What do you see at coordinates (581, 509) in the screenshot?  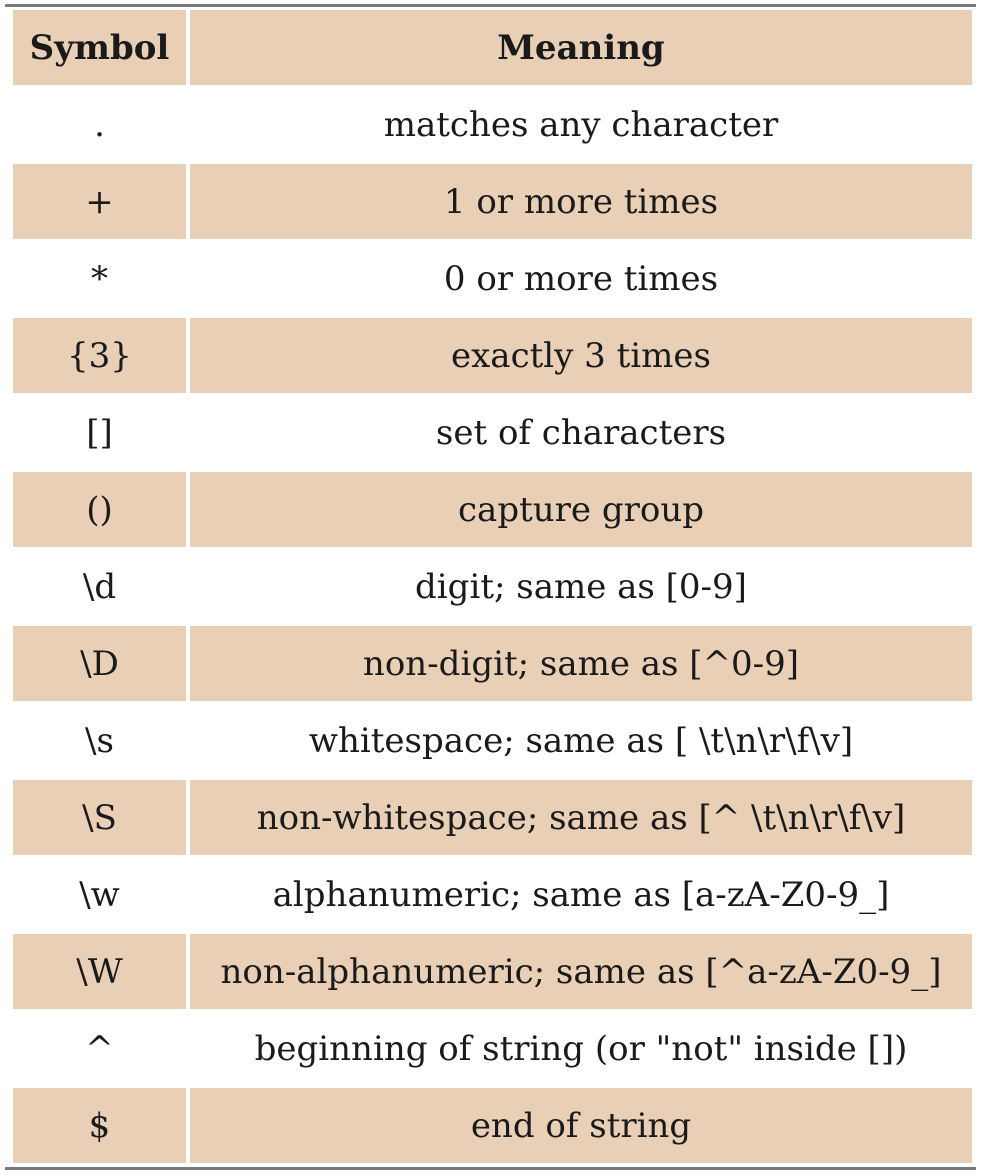 I see `meaning-cell: capture group` at bounding box center [581, 509].